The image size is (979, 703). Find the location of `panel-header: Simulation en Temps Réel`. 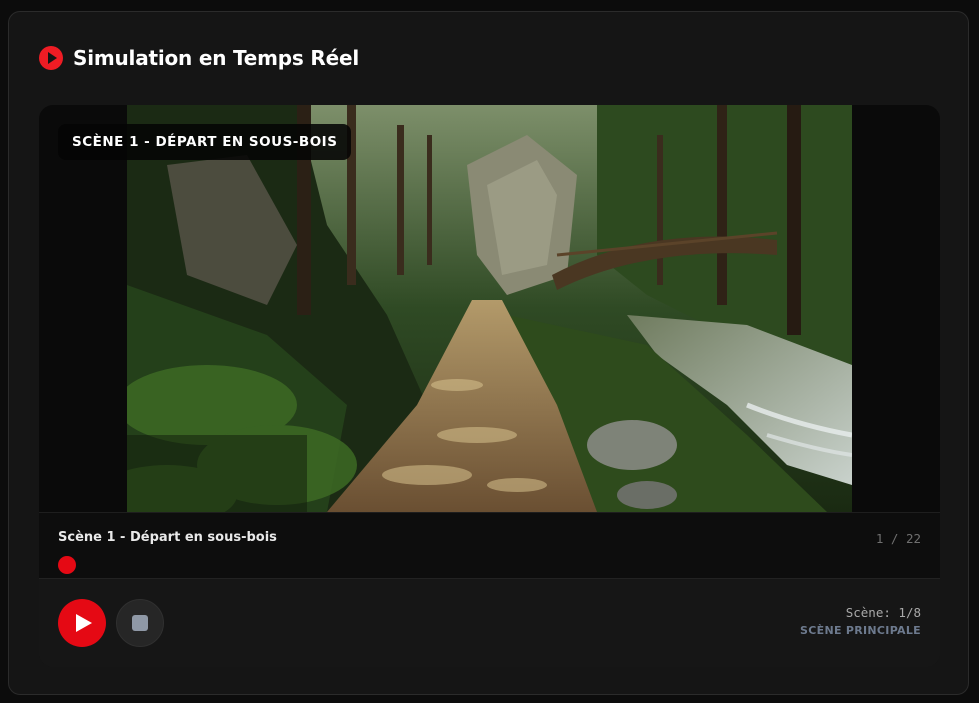

panel-header: Simulation en Temps Réel is located at coordinates (199, 58).